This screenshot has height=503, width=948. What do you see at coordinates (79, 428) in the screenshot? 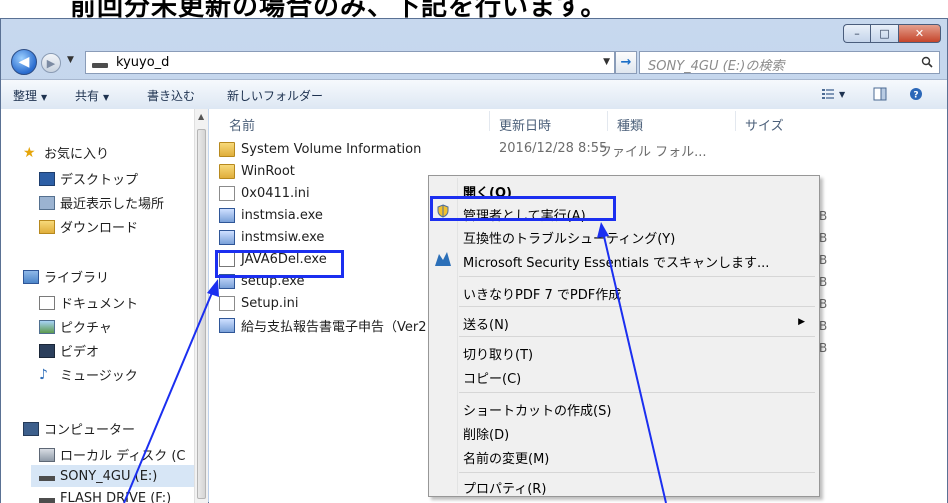
I see `computer-item: コンピューター` at bounding box center [79, 428].